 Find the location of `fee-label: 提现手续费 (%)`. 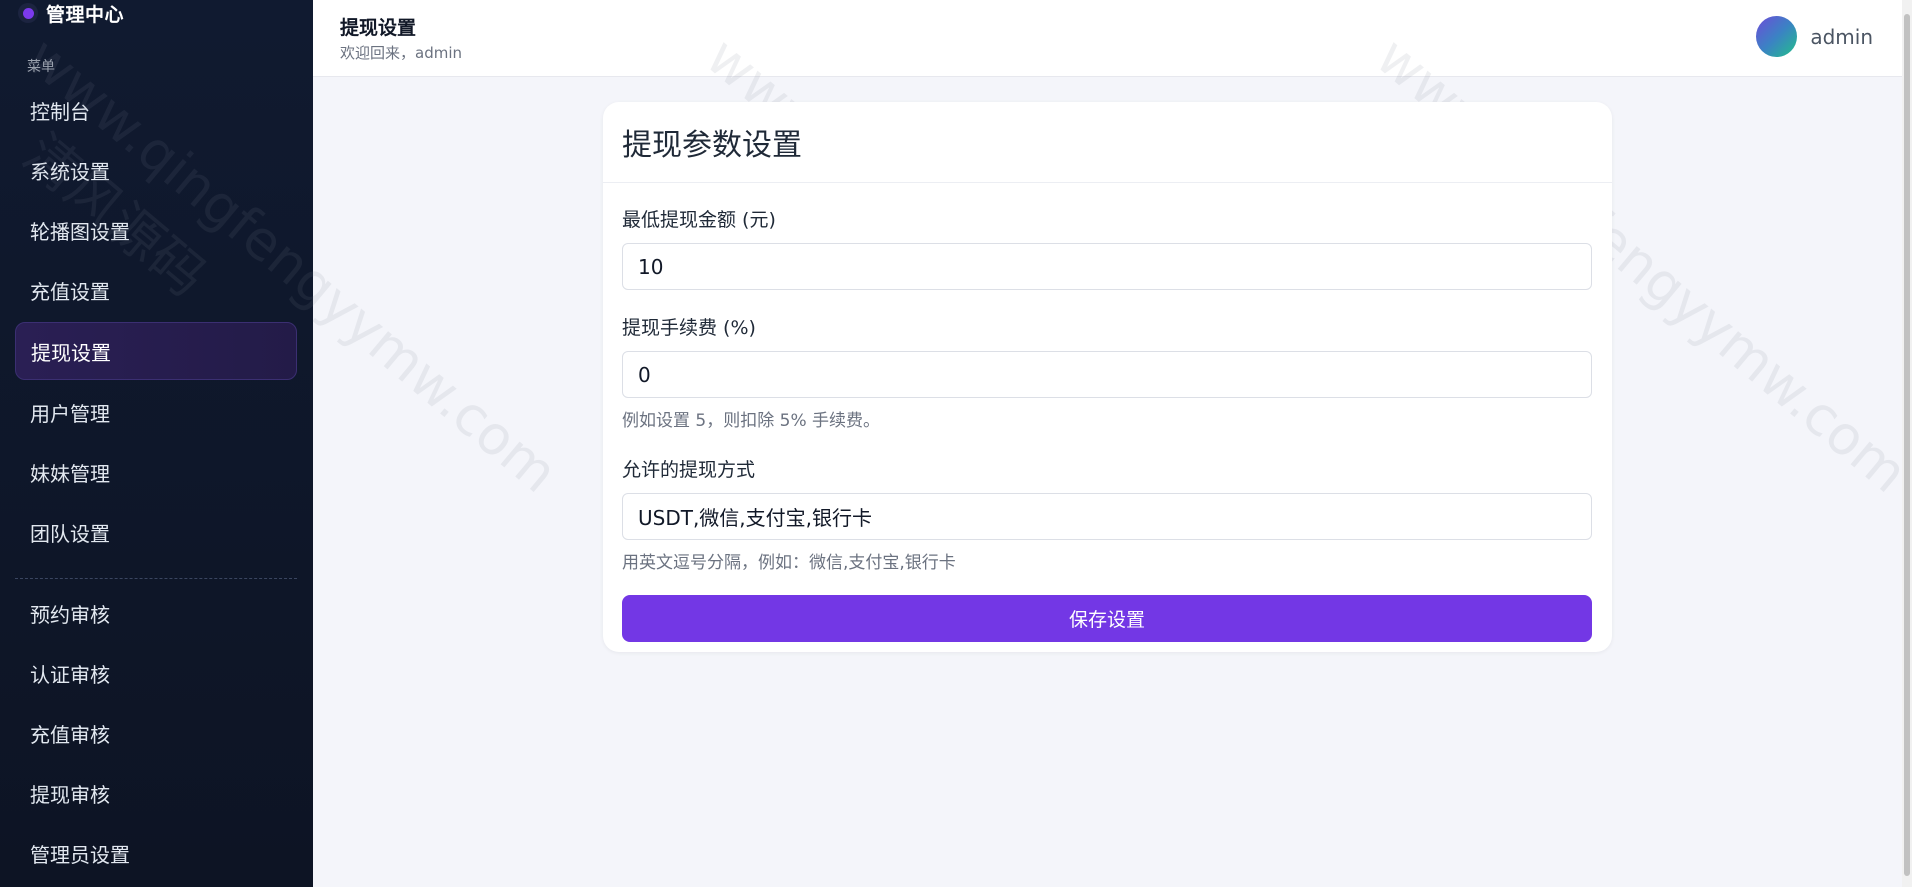

fee-label: 提现手续费 (%) is located at coordinates (689, 328).